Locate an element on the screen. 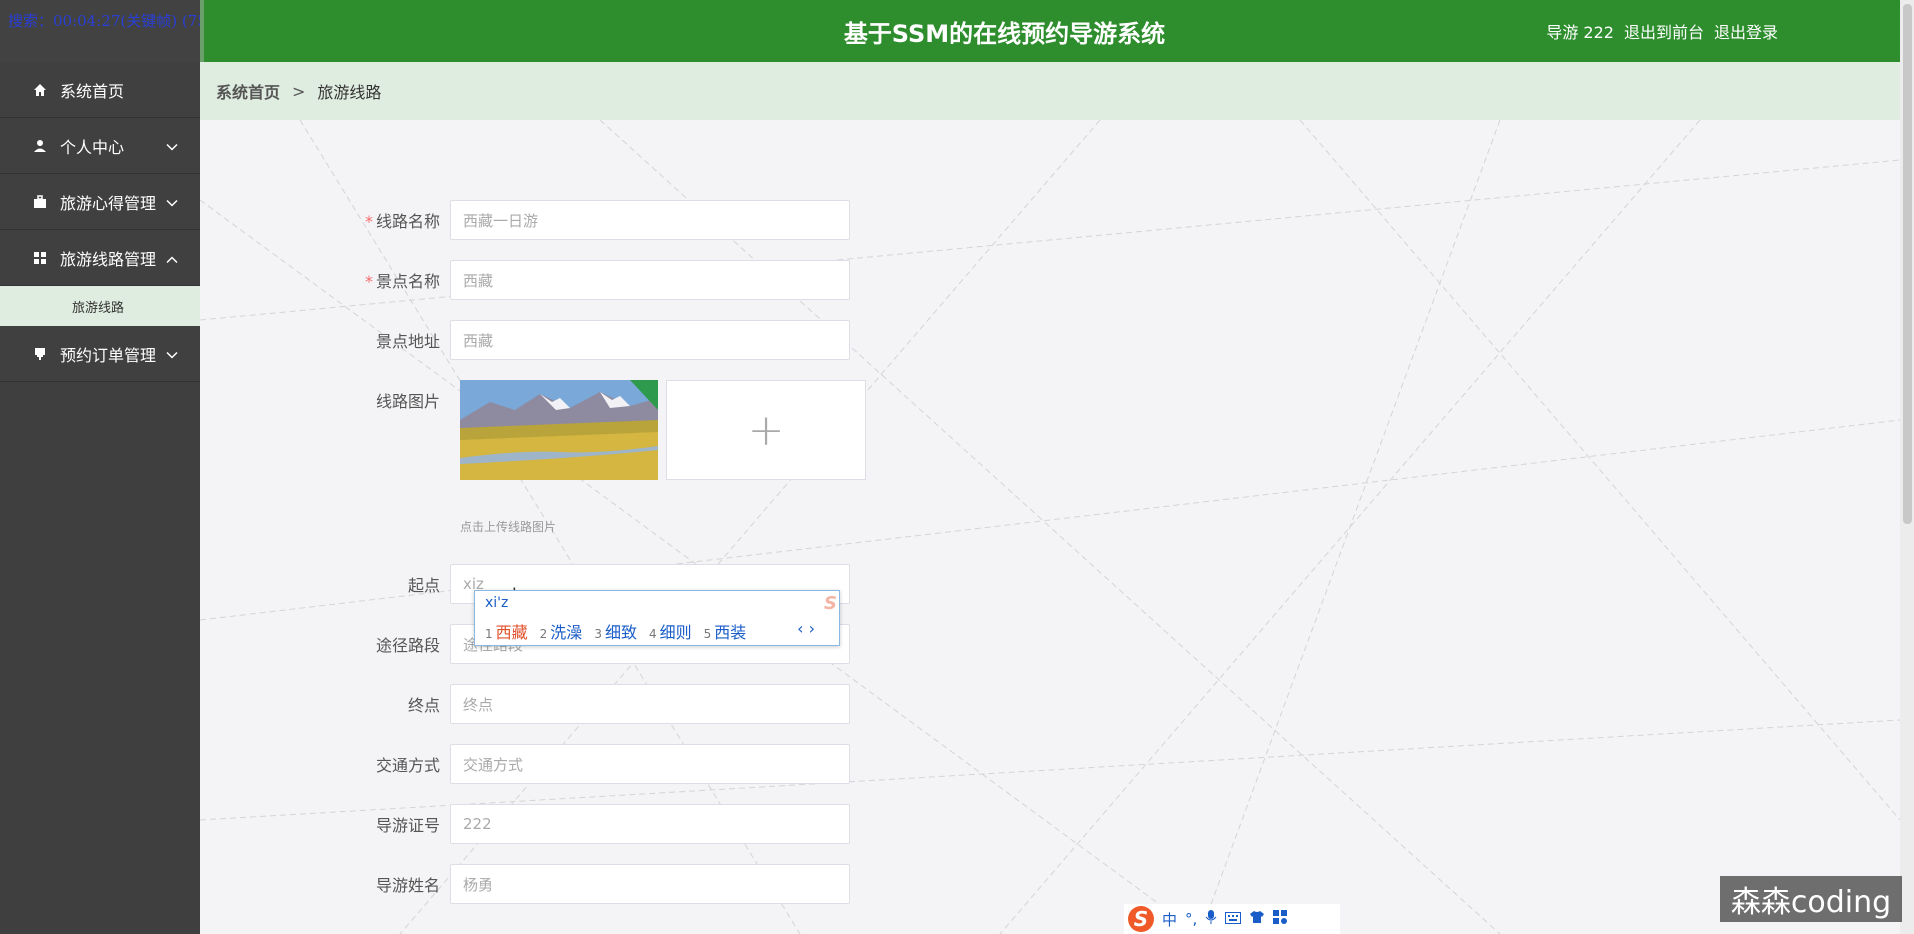  page-scrollbar is located at coordinates (1907, 467).